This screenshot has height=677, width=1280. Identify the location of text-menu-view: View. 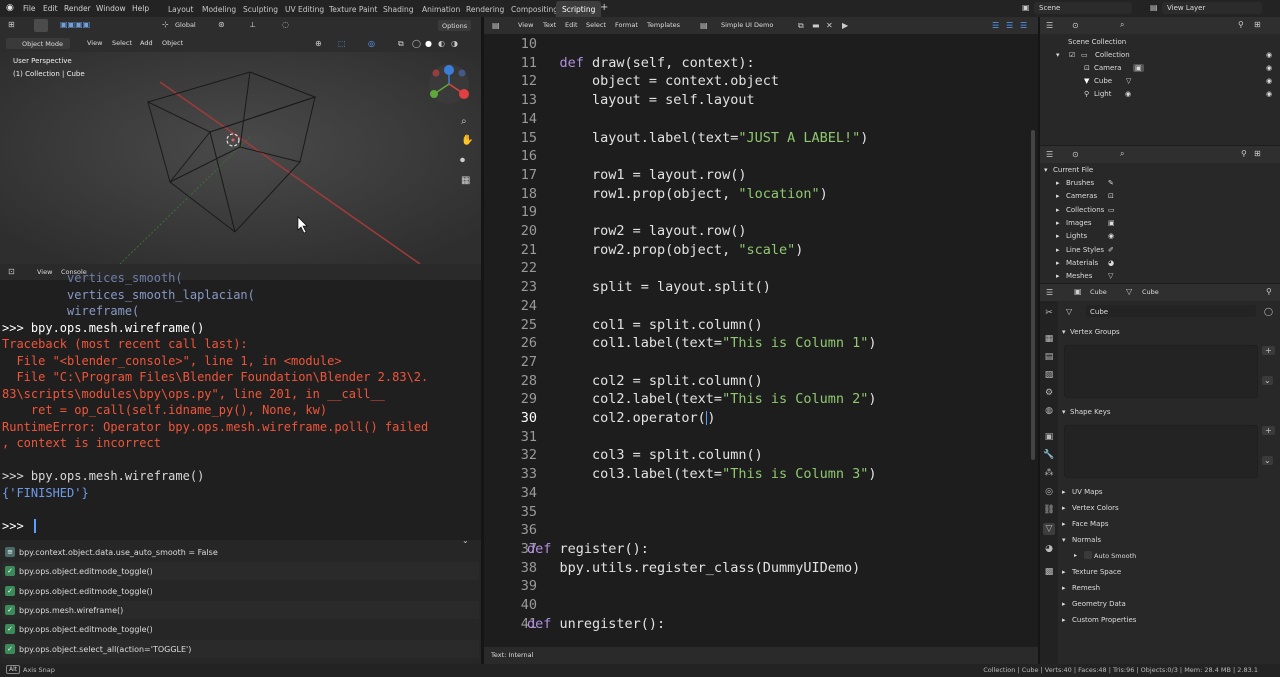
(525, 25).